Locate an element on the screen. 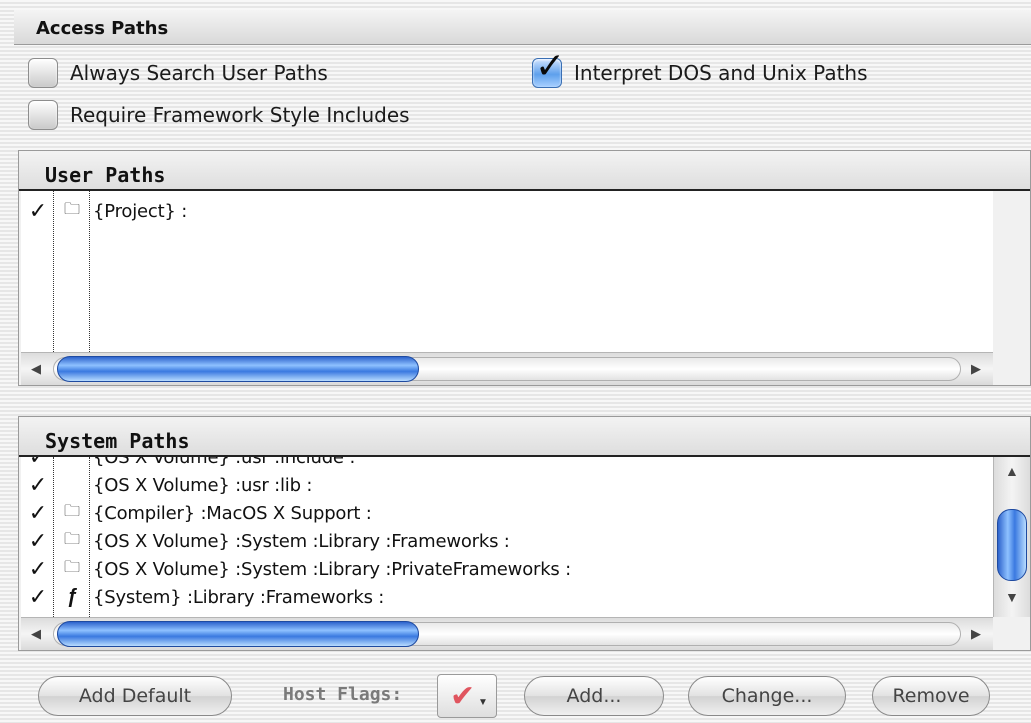 The image size is (1031, 723). list-item: ✓ 🗀 {Project} : is located at coordinates (507, 211).